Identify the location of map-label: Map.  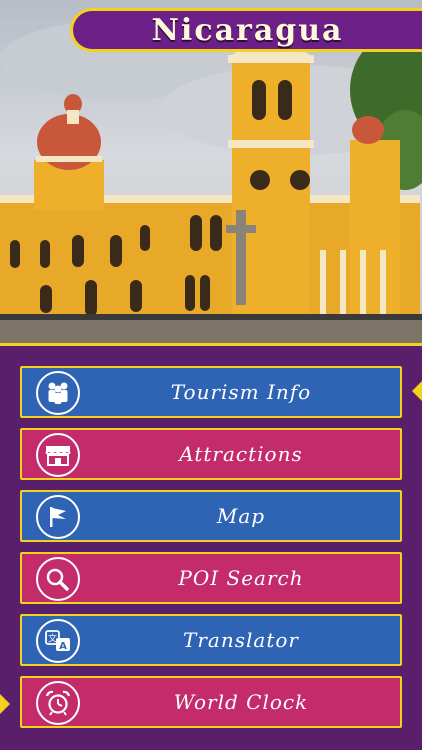
(241, 516).